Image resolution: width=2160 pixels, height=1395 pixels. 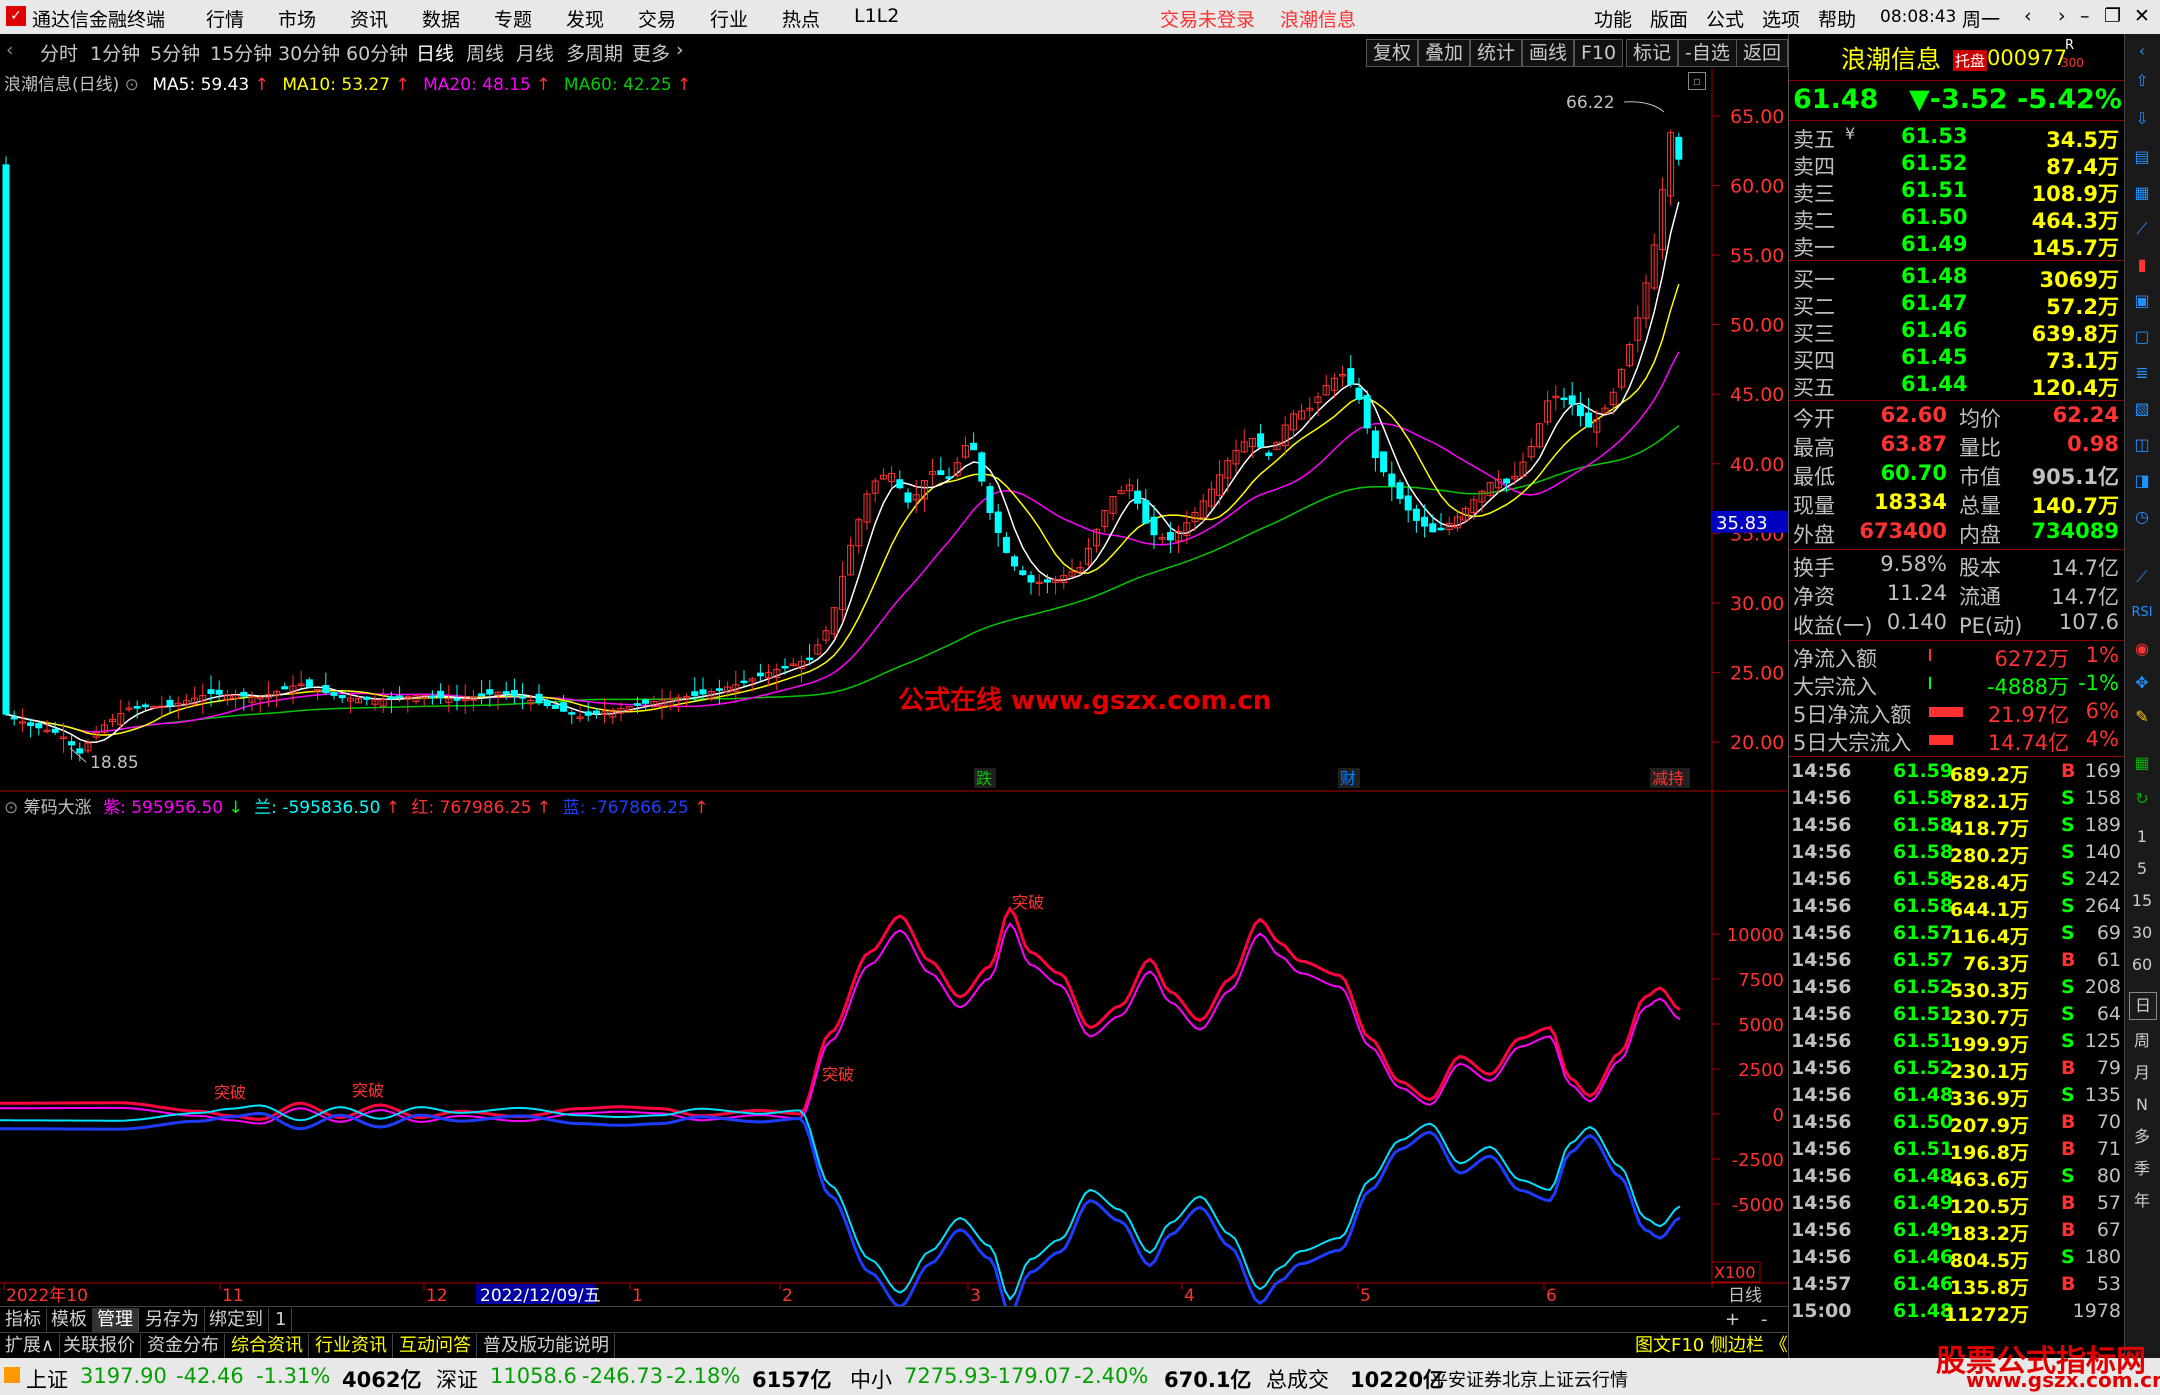 I want to click on tab-kuozhan: 扩展∧, so click(x=30, y=1346).